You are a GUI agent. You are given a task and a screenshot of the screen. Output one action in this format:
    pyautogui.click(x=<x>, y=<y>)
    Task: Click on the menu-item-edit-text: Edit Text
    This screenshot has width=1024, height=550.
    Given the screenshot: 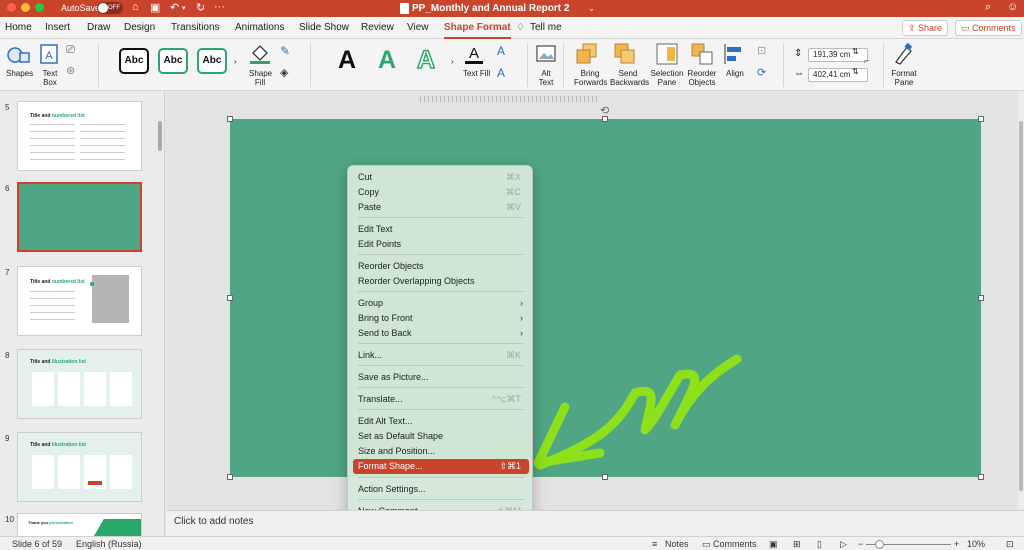 What is the action you would take?
    pyautogui.click(x=441, y=229)
    